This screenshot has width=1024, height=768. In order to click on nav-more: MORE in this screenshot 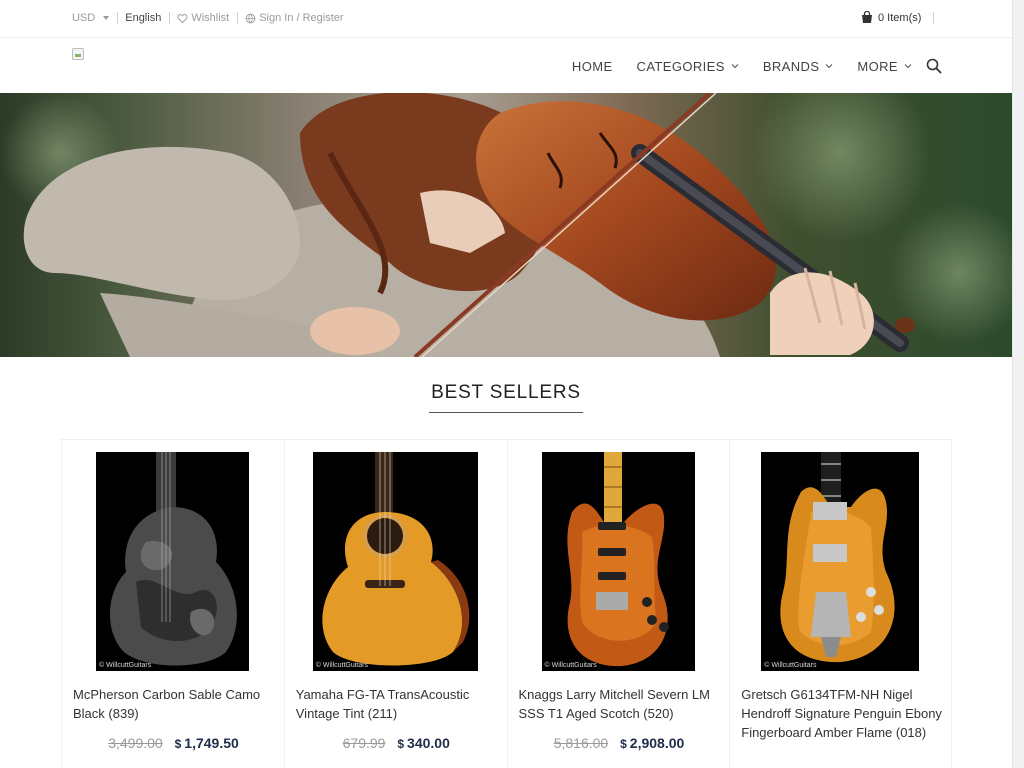, I will do `click(884, 66)`.